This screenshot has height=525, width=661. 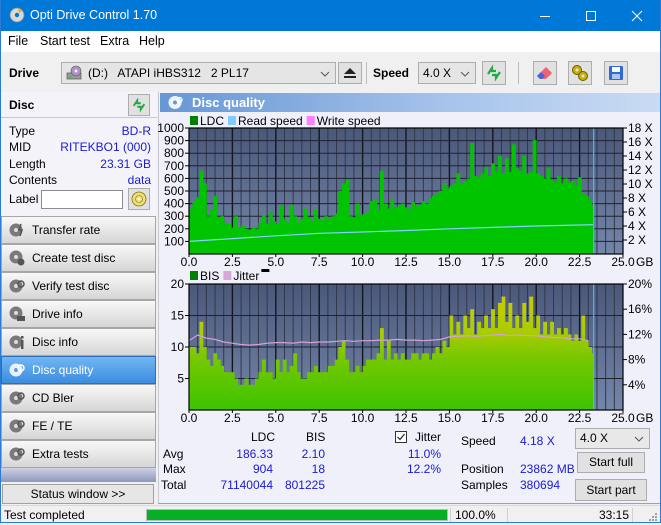 I want to click on y-tick-label: 400, so click(x=174, y=204).